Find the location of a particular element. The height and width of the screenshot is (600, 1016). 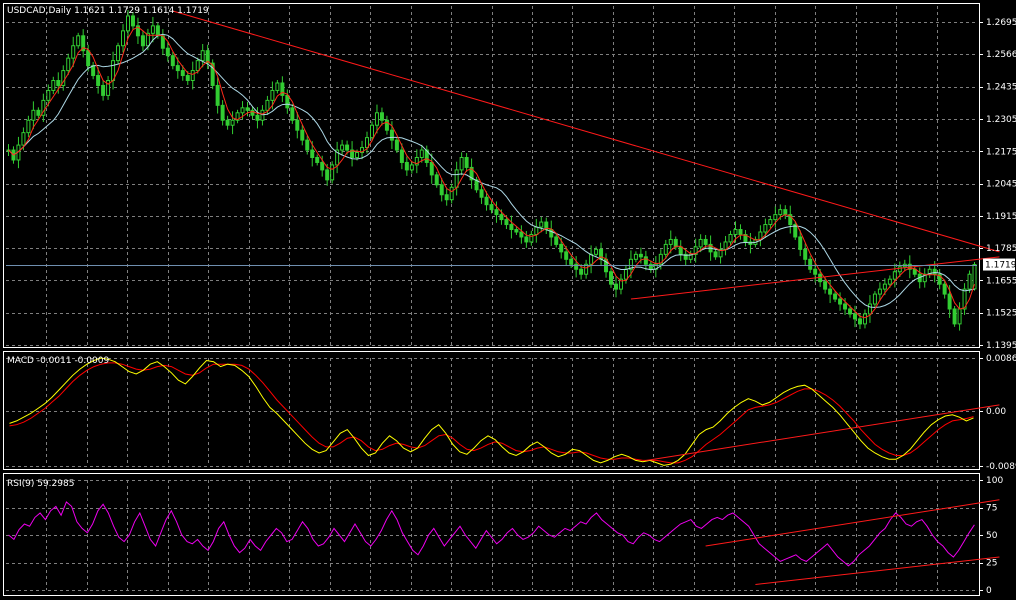

macd-title: MACD -0.0011 -0.0009 is located at coordinates (58, 361).